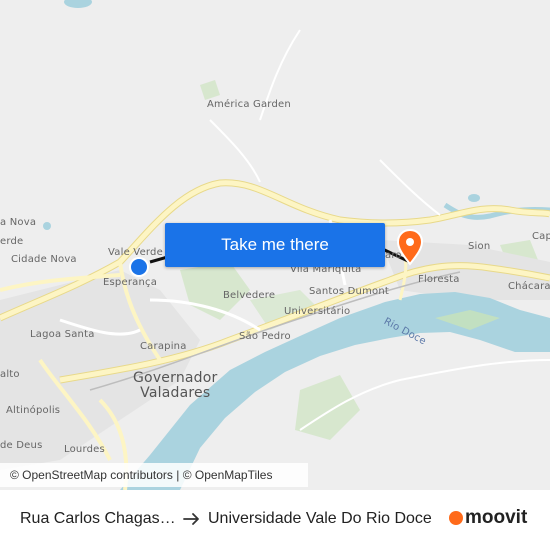  I want to click on moovit-logo-icon, so click(456, 518).